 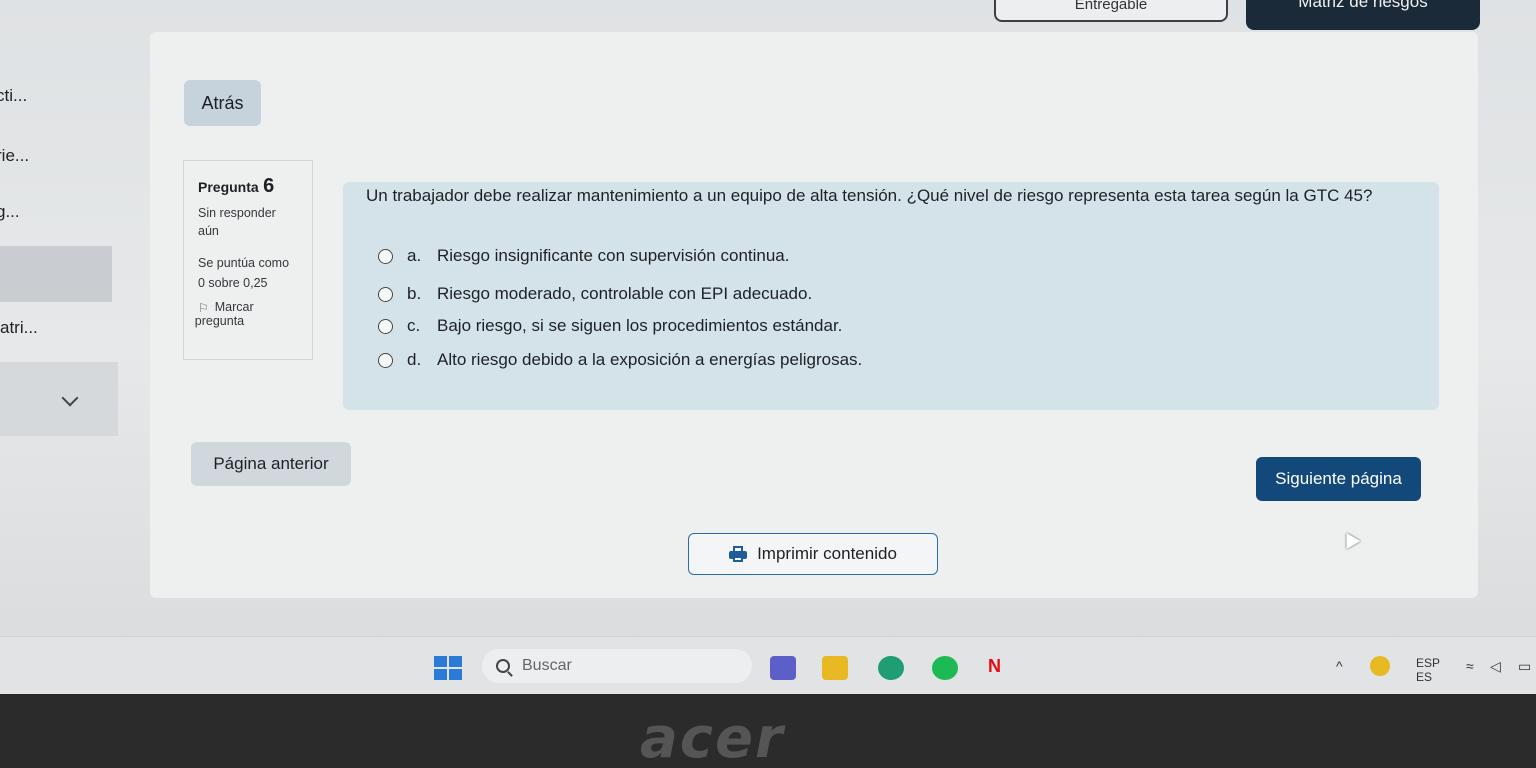 What do you see at coordinates (448, 668) in the screenshot?
I see `windows-start-icon` at bounding box center [448, 668].